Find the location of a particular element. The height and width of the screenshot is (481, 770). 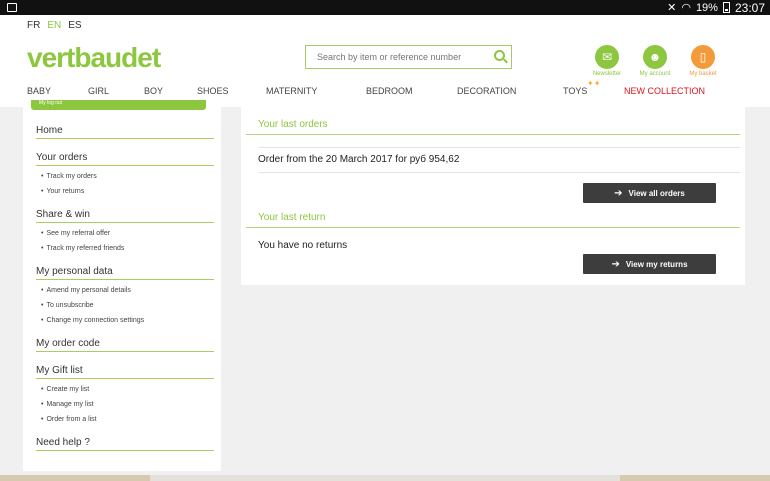

sidebar-personal-data: My personal data is located at coordinates (125, 273).